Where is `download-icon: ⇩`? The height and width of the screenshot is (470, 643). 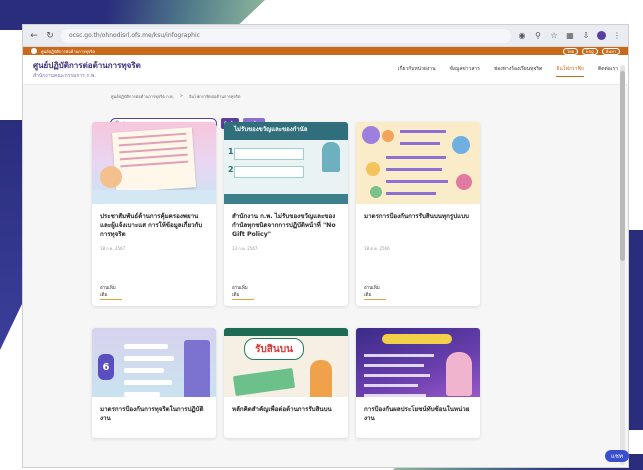 download-icon: ⇩ is located at coordinates (586, 35).